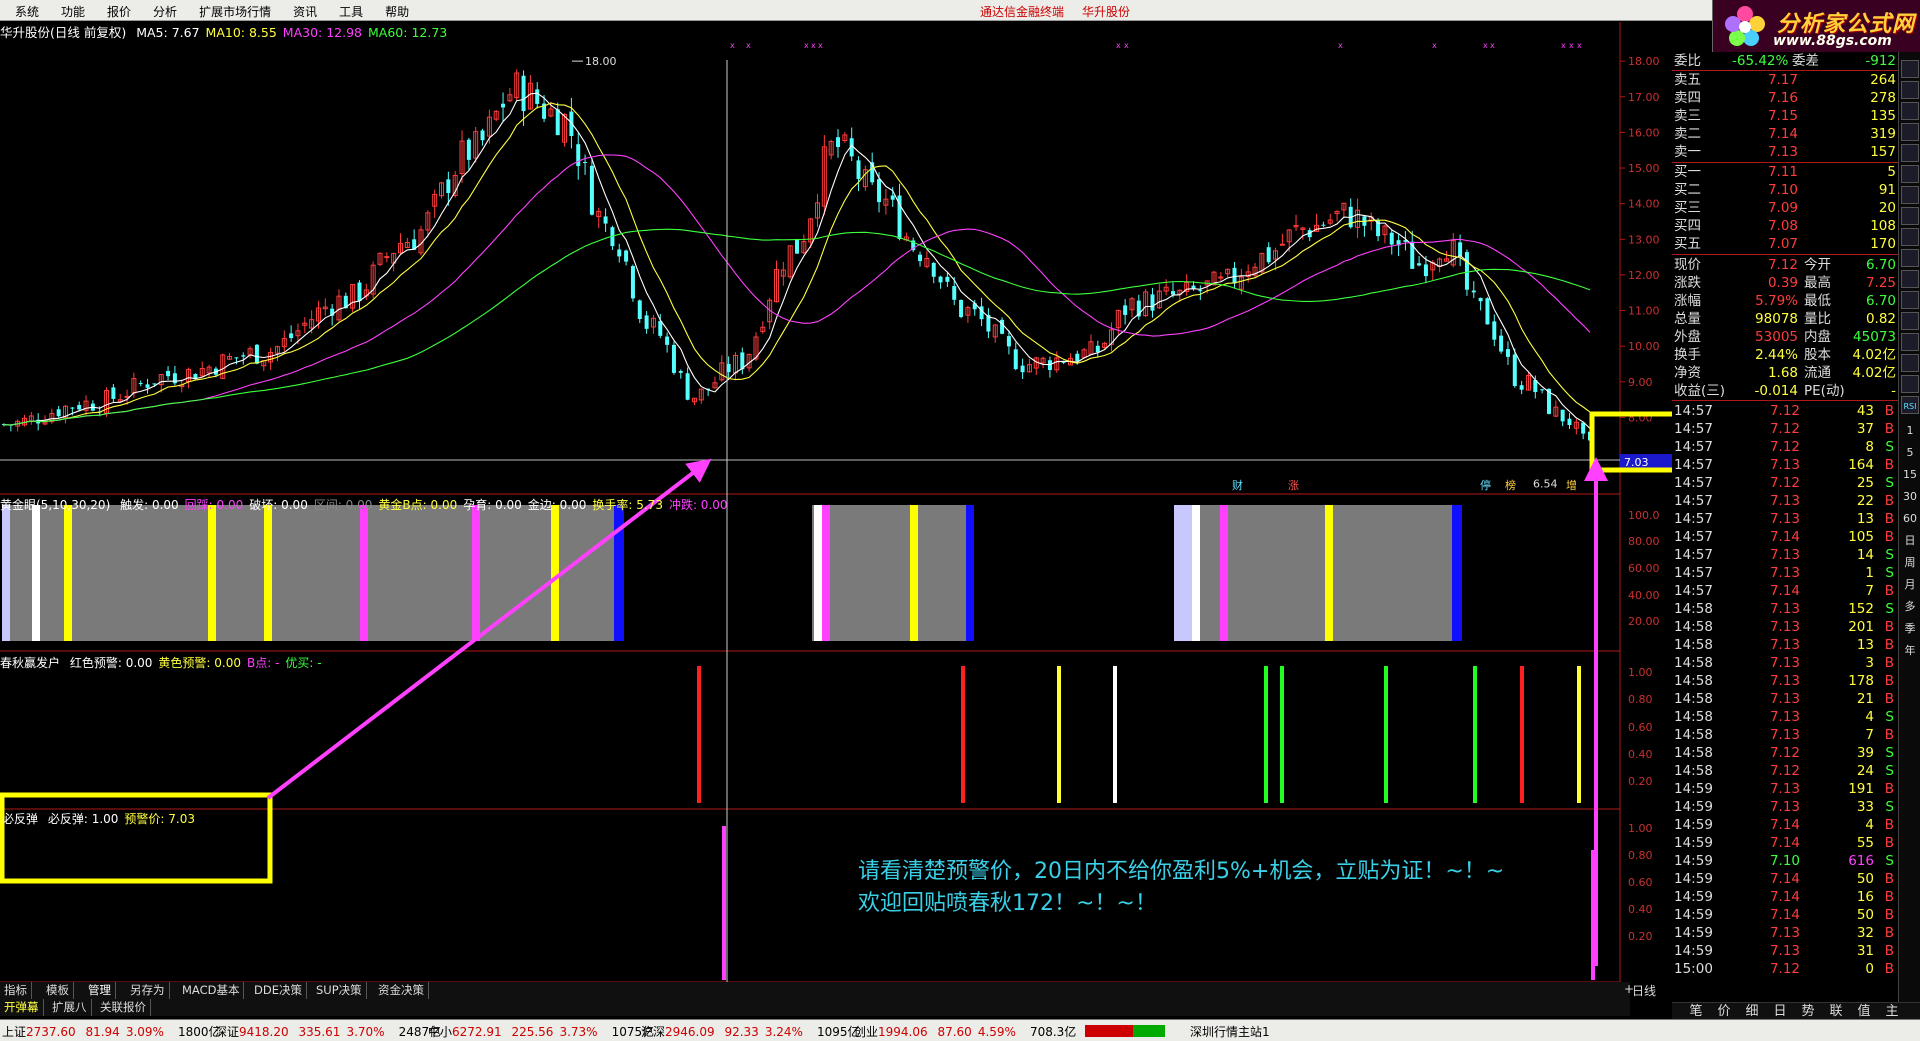  What do you see at coordinates (1910, 541) in the screenshot?
I see `period-button: 日` at bounding box center [1910, 541].